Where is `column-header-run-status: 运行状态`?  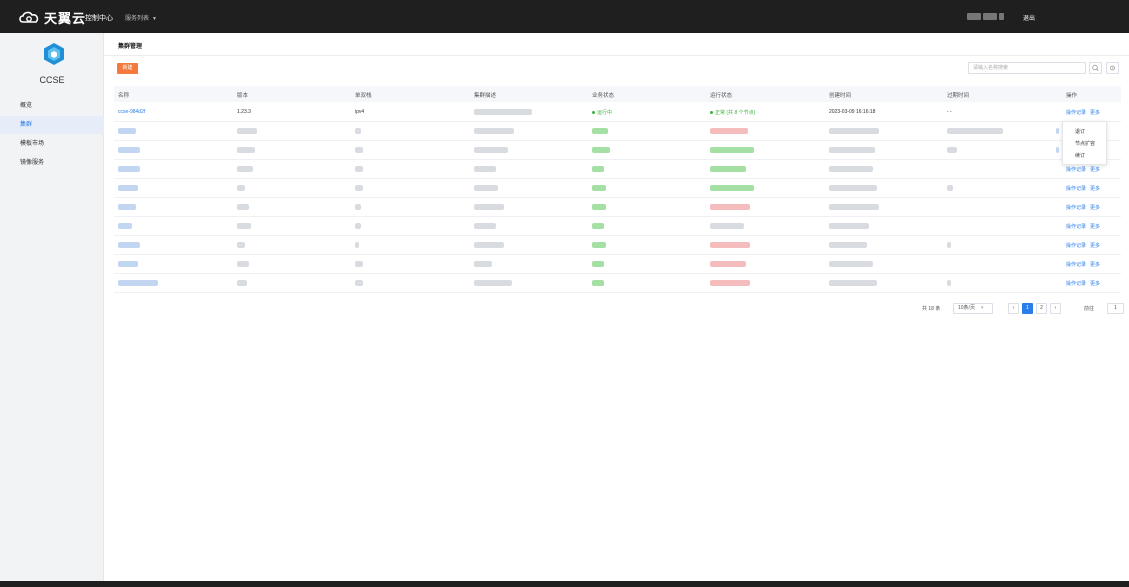
column-header-run-status: 运行状态 is located at coordinates (721, 96).